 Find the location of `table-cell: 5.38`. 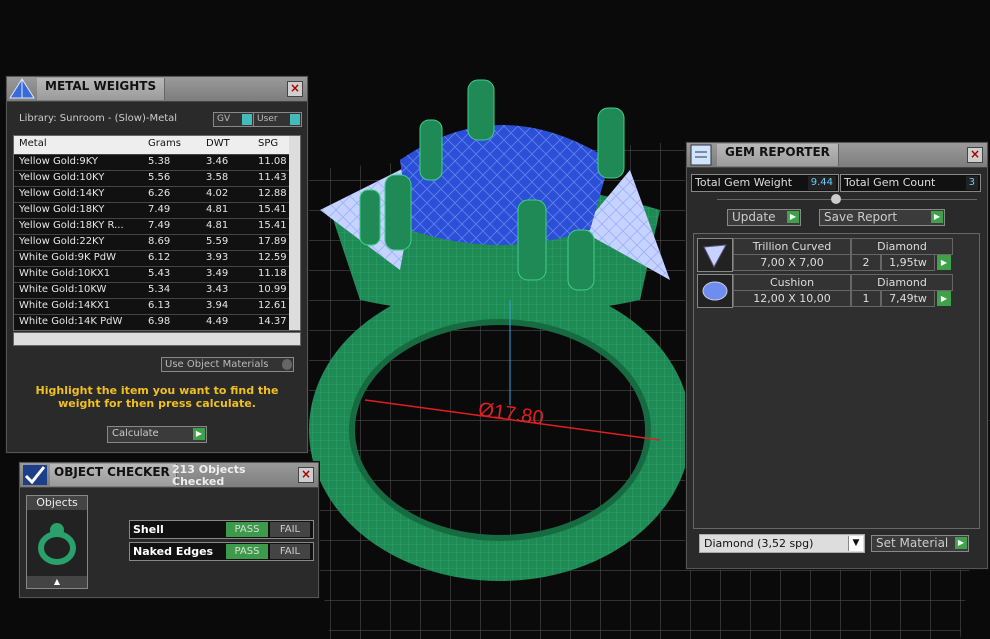

table-cell: 5.38 is located at coordinates (159, 161).